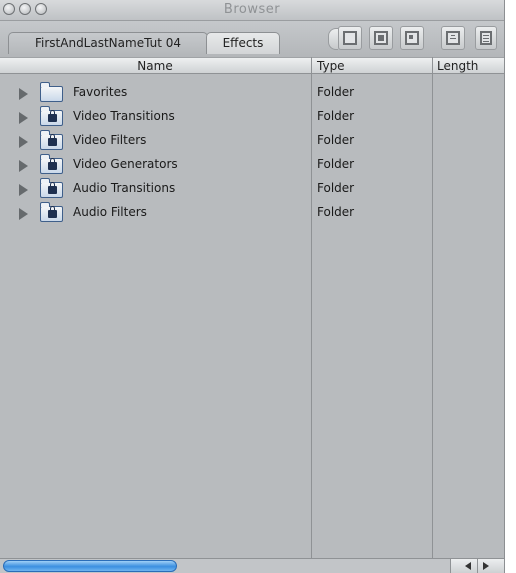 Image resolution: width=516 pixels, height=573 pixels. I want to click on list-item: Audio Filters Folder, so click(252, 213).